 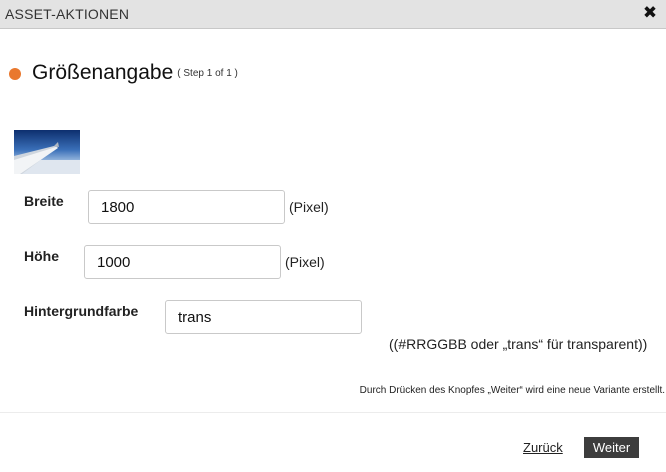 I want to click on asset-thumbnail, so click(x=47, y=152).